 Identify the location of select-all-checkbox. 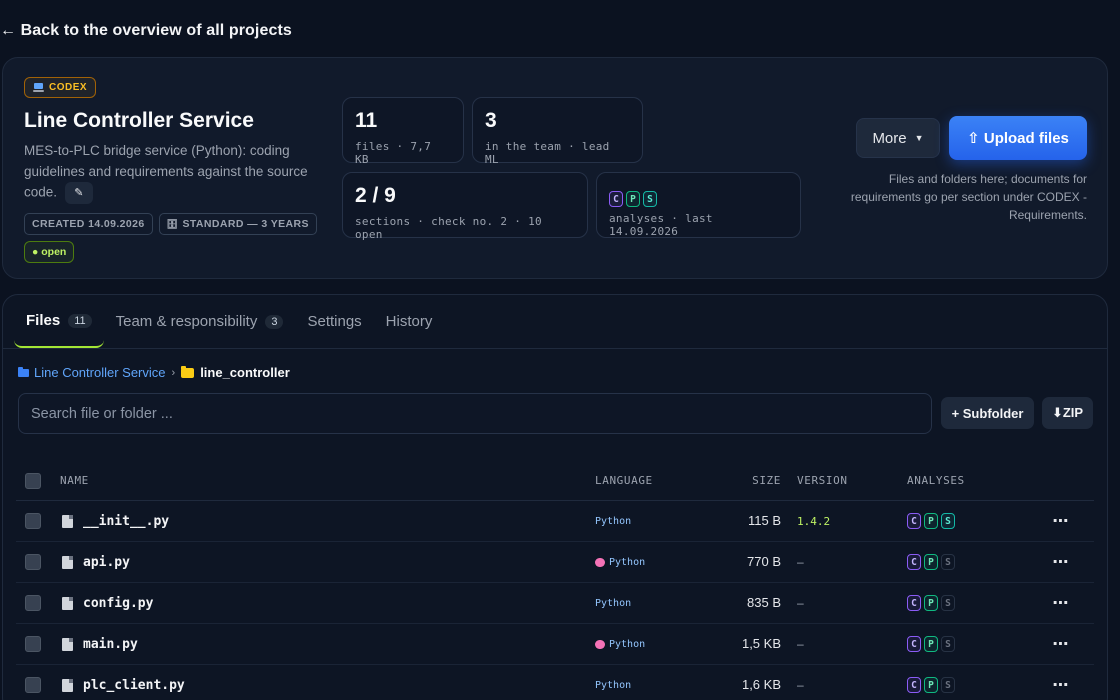
(33, 480).